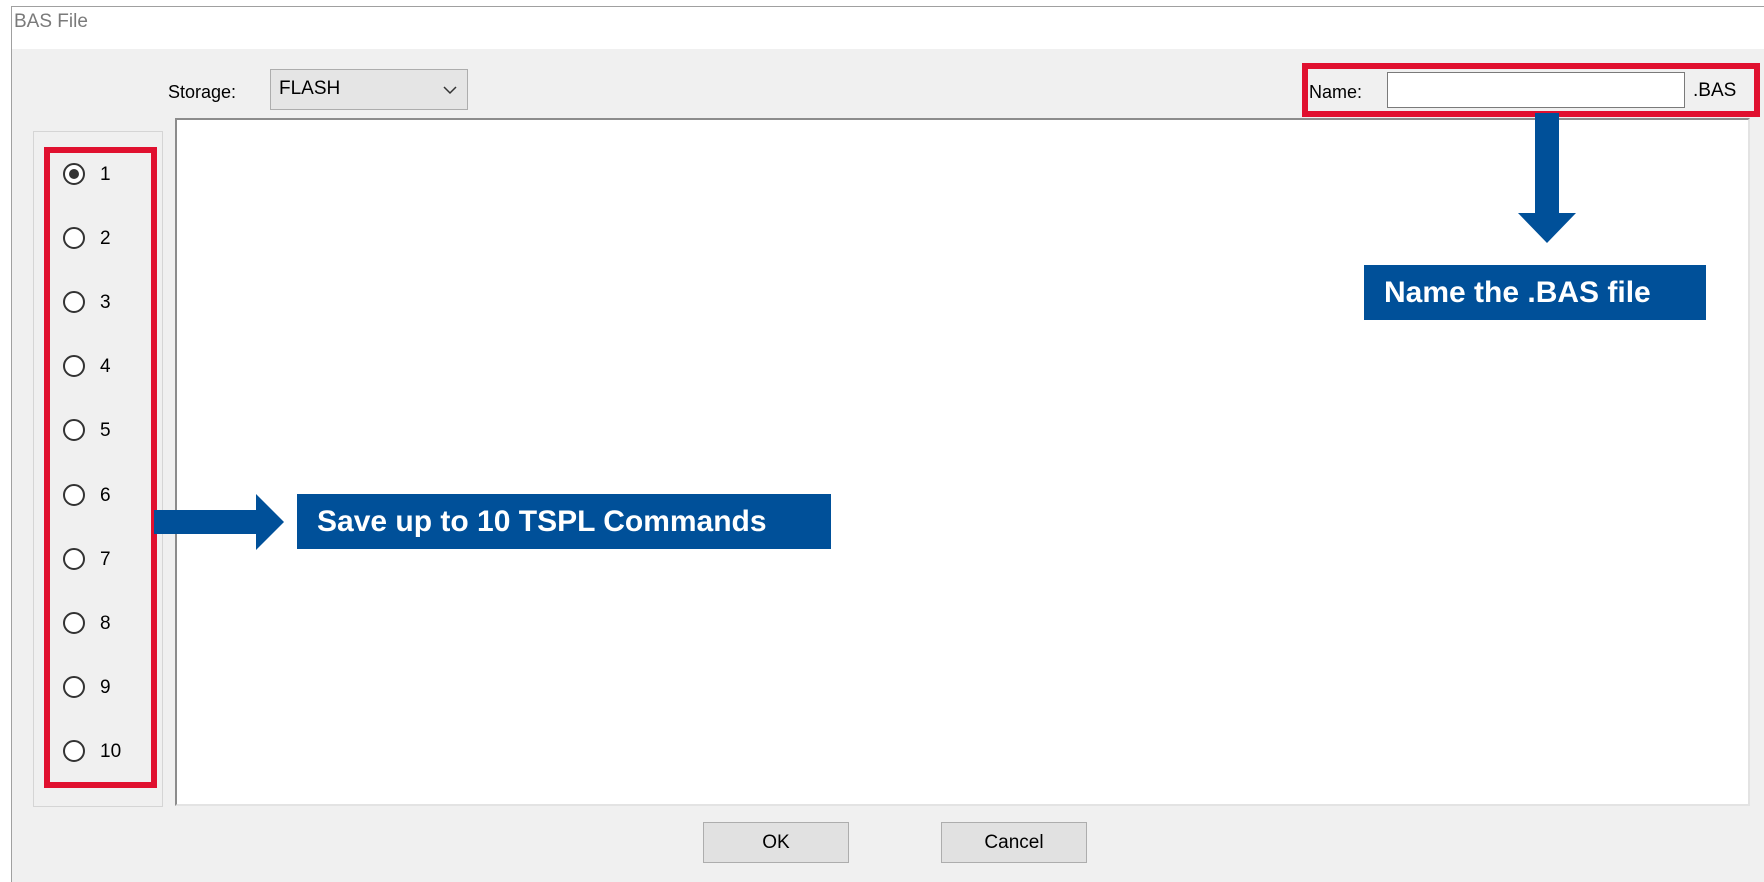 The height and width of the screenshot is (882, 1764). I want to click on right-arrow-icon, so click(219, 522).